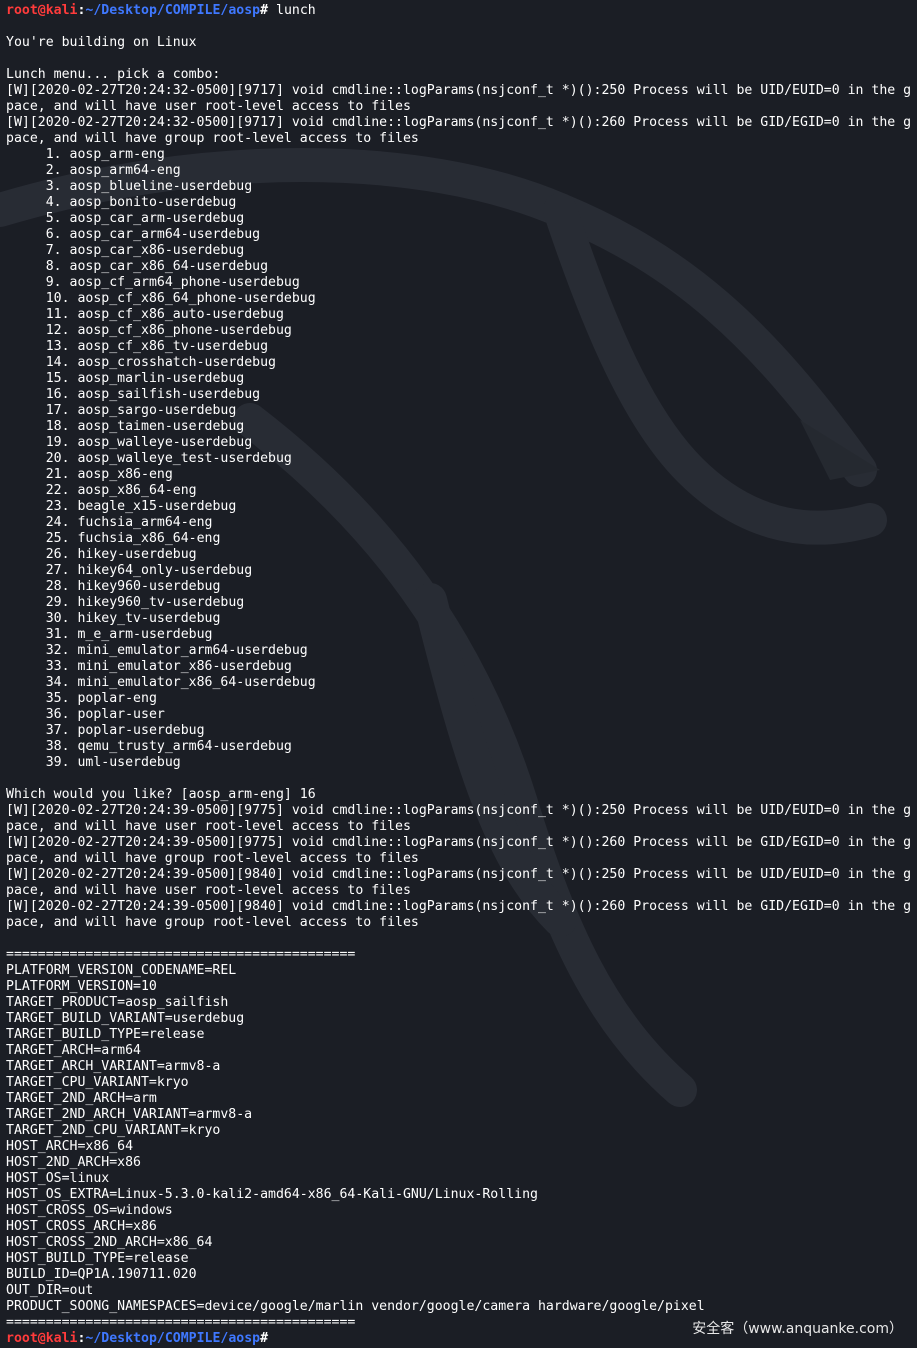 The width and height of the screenshot is (917, 1348). I want to click on command-text: lunch, so click(296, 10).